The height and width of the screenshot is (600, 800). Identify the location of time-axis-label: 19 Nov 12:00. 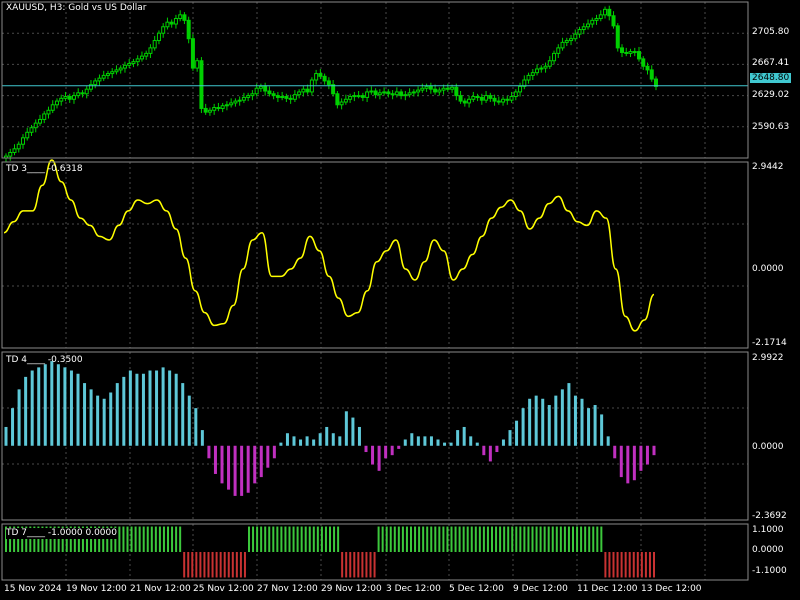
(96, 589).